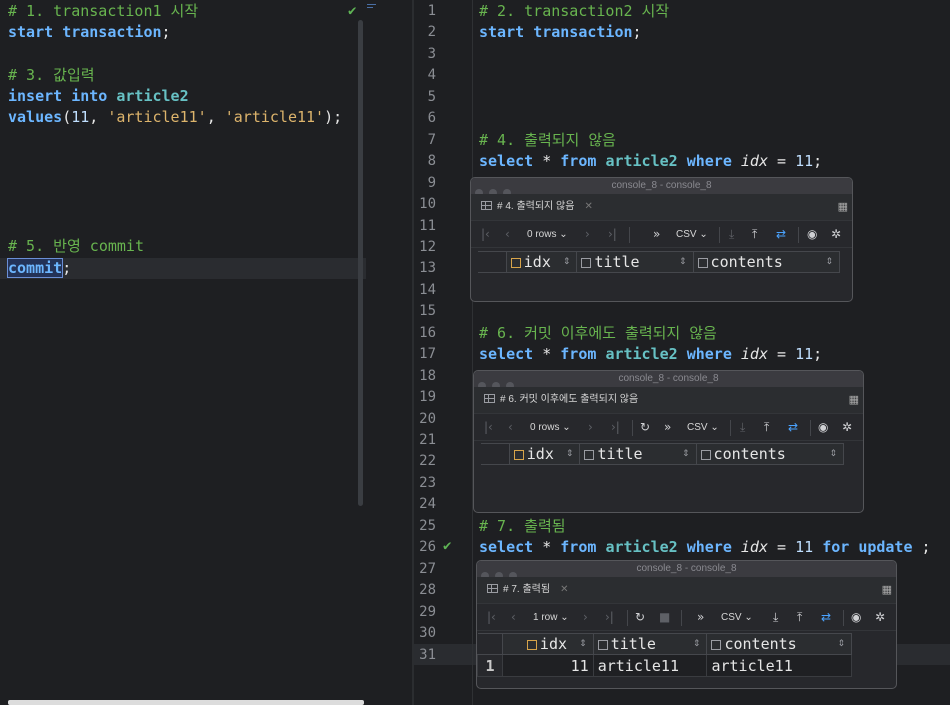 Image resolution: width=950 pixels, height=705 pixels. Describe the element at coordinates (360, 263) in the screenshot. I see `vertical-scrollbar` at that location.